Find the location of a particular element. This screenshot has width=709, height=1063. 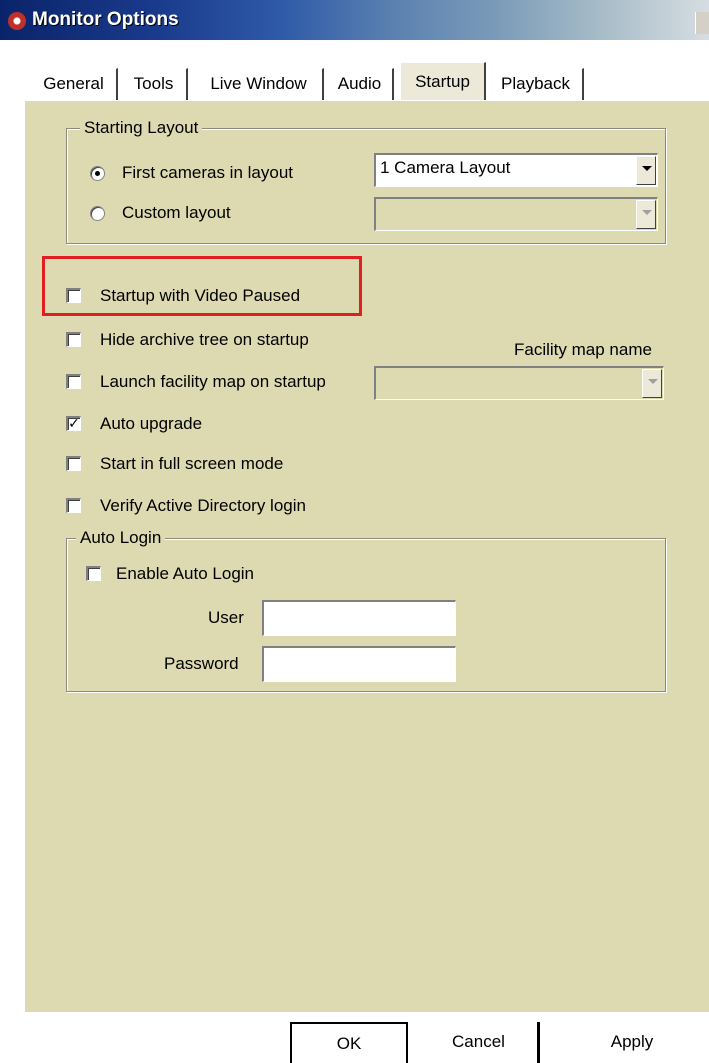

tab-playback: Playback is located at coordinates (536, 84).